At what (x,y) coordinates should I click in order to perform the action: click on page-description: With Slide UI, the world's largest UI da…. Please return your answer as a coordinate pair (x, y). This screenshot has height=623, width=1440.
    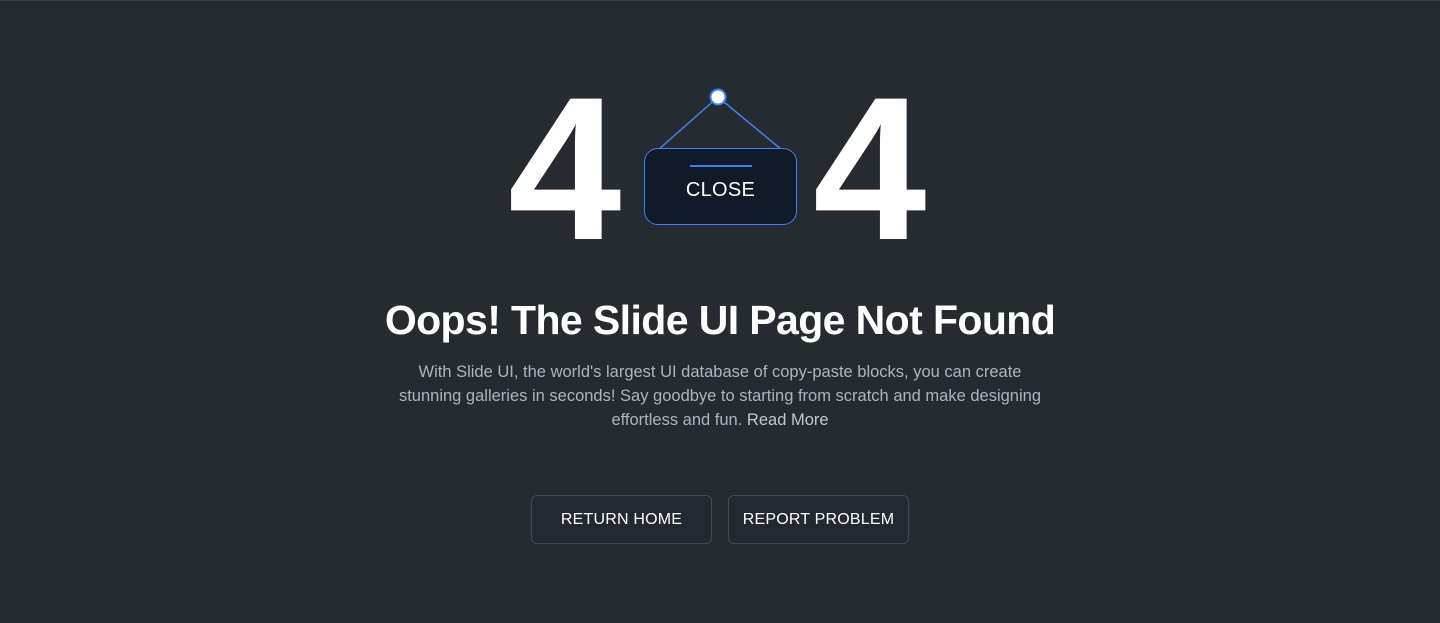
    Looking at the image, I should click on (720, 396).